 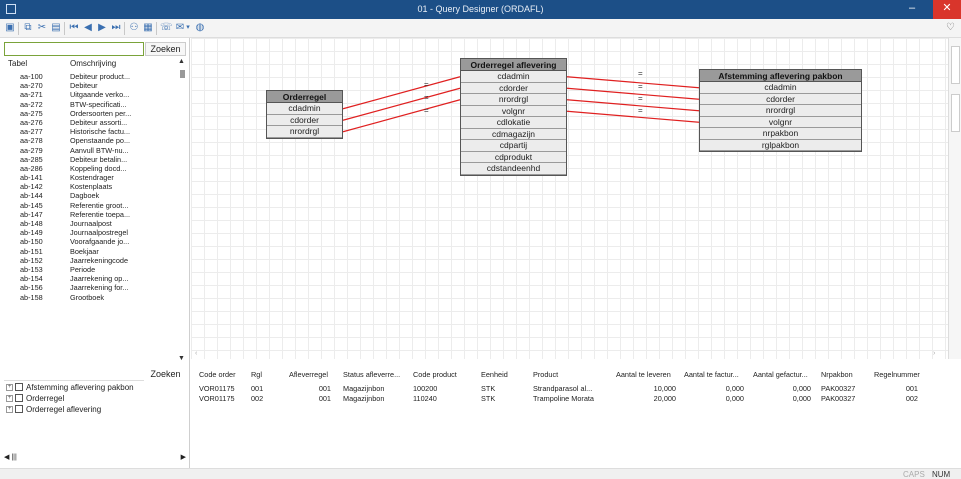 What do you see at coordinates (838, 398) in the screenshot?
I see `table-cell: PAK00327` at bounding box center [838, 398].